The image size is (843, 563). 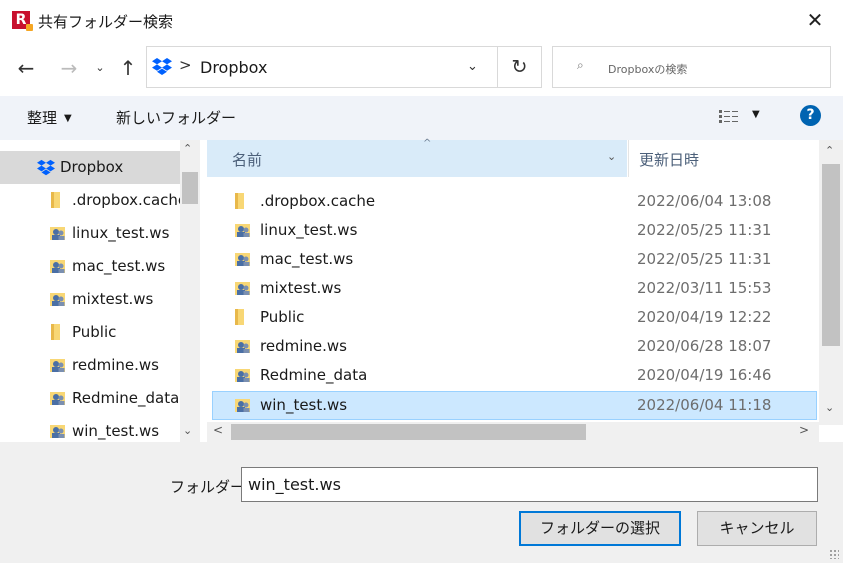 What do you see at coordinates (647, 69) in the screenshot?
I see `search-input: Dropboxの検索` at bounding box center [647, 69].